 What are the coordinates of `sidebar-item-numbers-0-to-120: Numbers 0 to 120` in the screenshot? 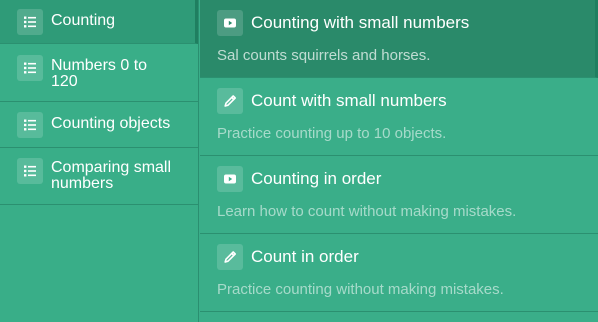 It's located at (99, 73).